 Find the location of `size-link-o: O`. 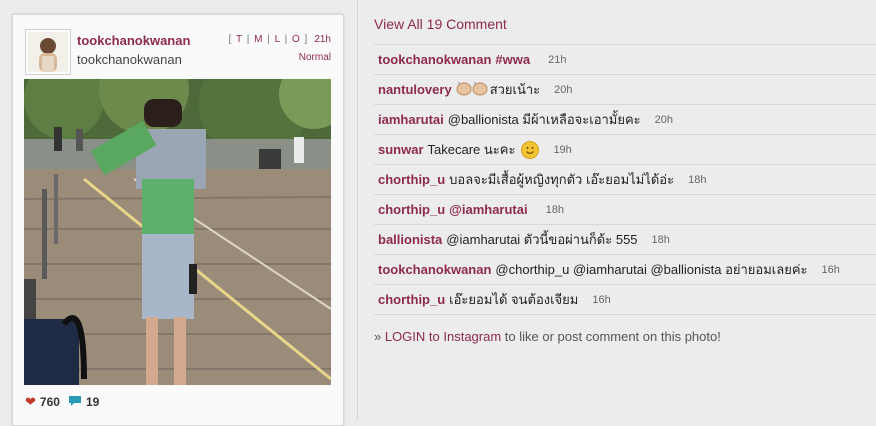

size-link-o: O is located at coordinates (296, 39).